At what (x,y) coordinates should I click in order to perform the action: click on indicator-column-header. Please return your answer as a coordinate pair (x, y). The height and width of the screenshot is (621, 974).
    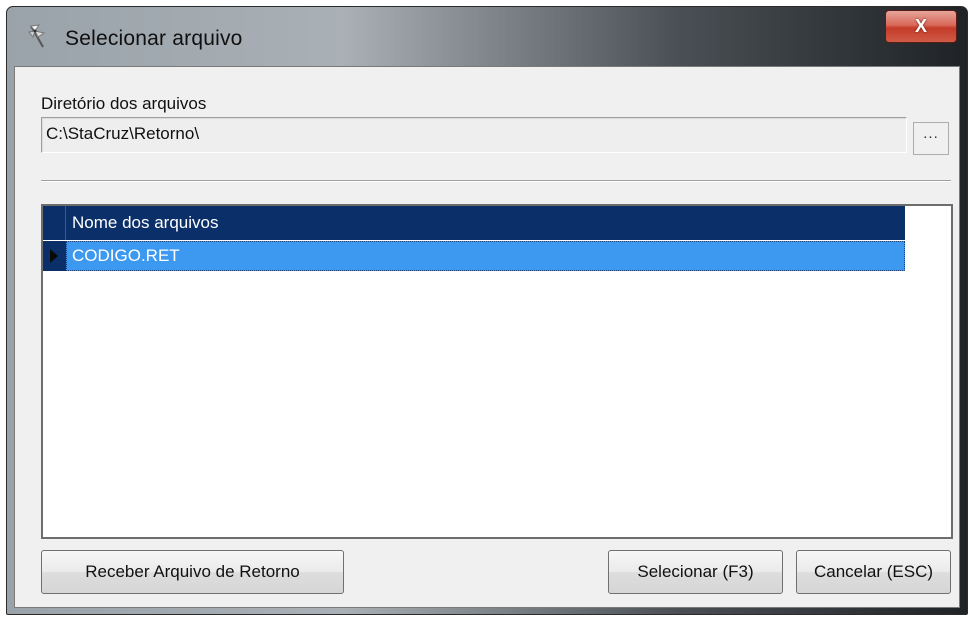
    Looking at the image, I should click on (54, 223).